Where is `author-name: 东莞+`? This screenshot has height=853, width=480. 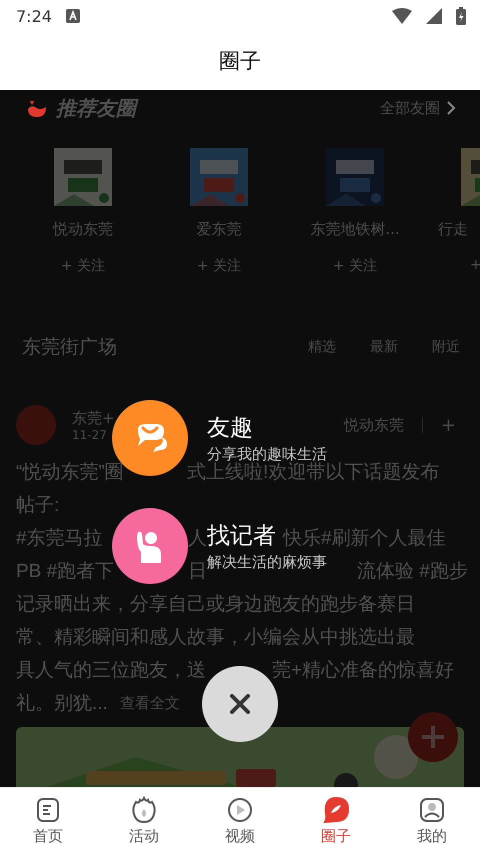 author-name: 东莞+ is located at coordinates (93, 418).